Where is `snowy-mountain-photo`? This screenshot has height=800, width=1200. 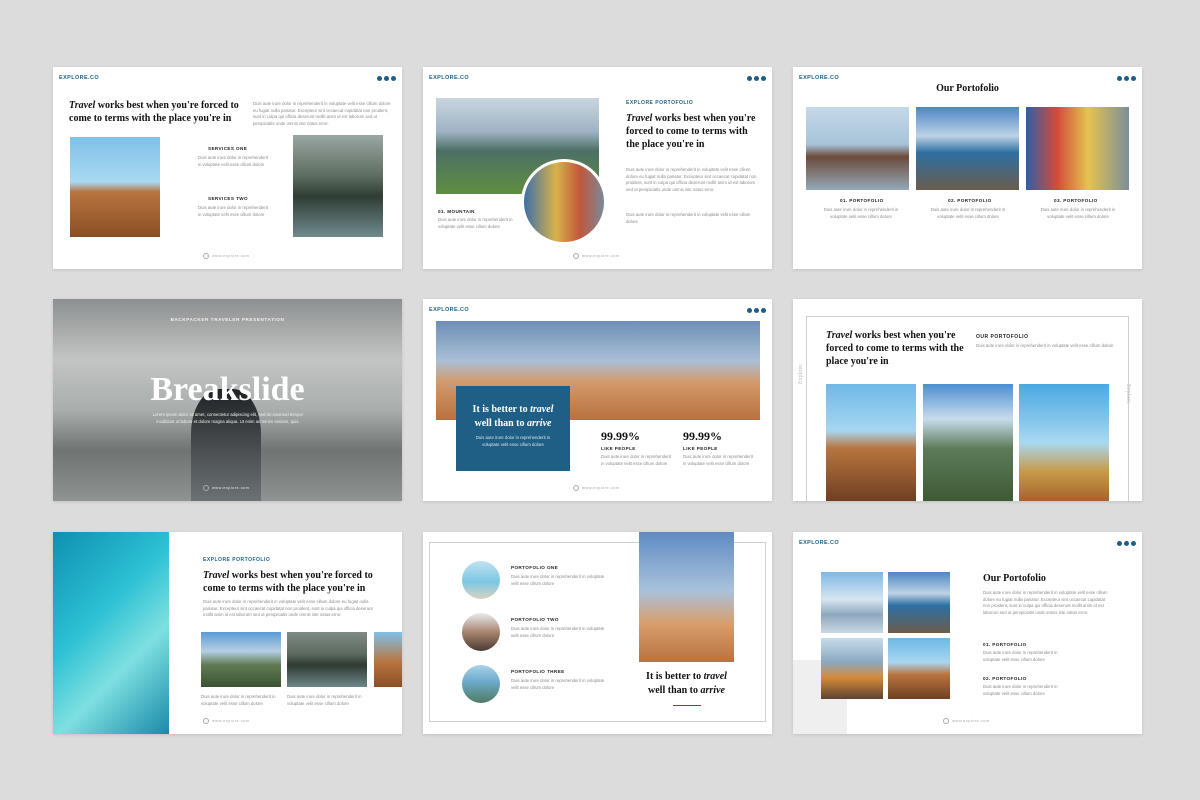 snowy-mountain-photo is located at coordinates (852, 602).